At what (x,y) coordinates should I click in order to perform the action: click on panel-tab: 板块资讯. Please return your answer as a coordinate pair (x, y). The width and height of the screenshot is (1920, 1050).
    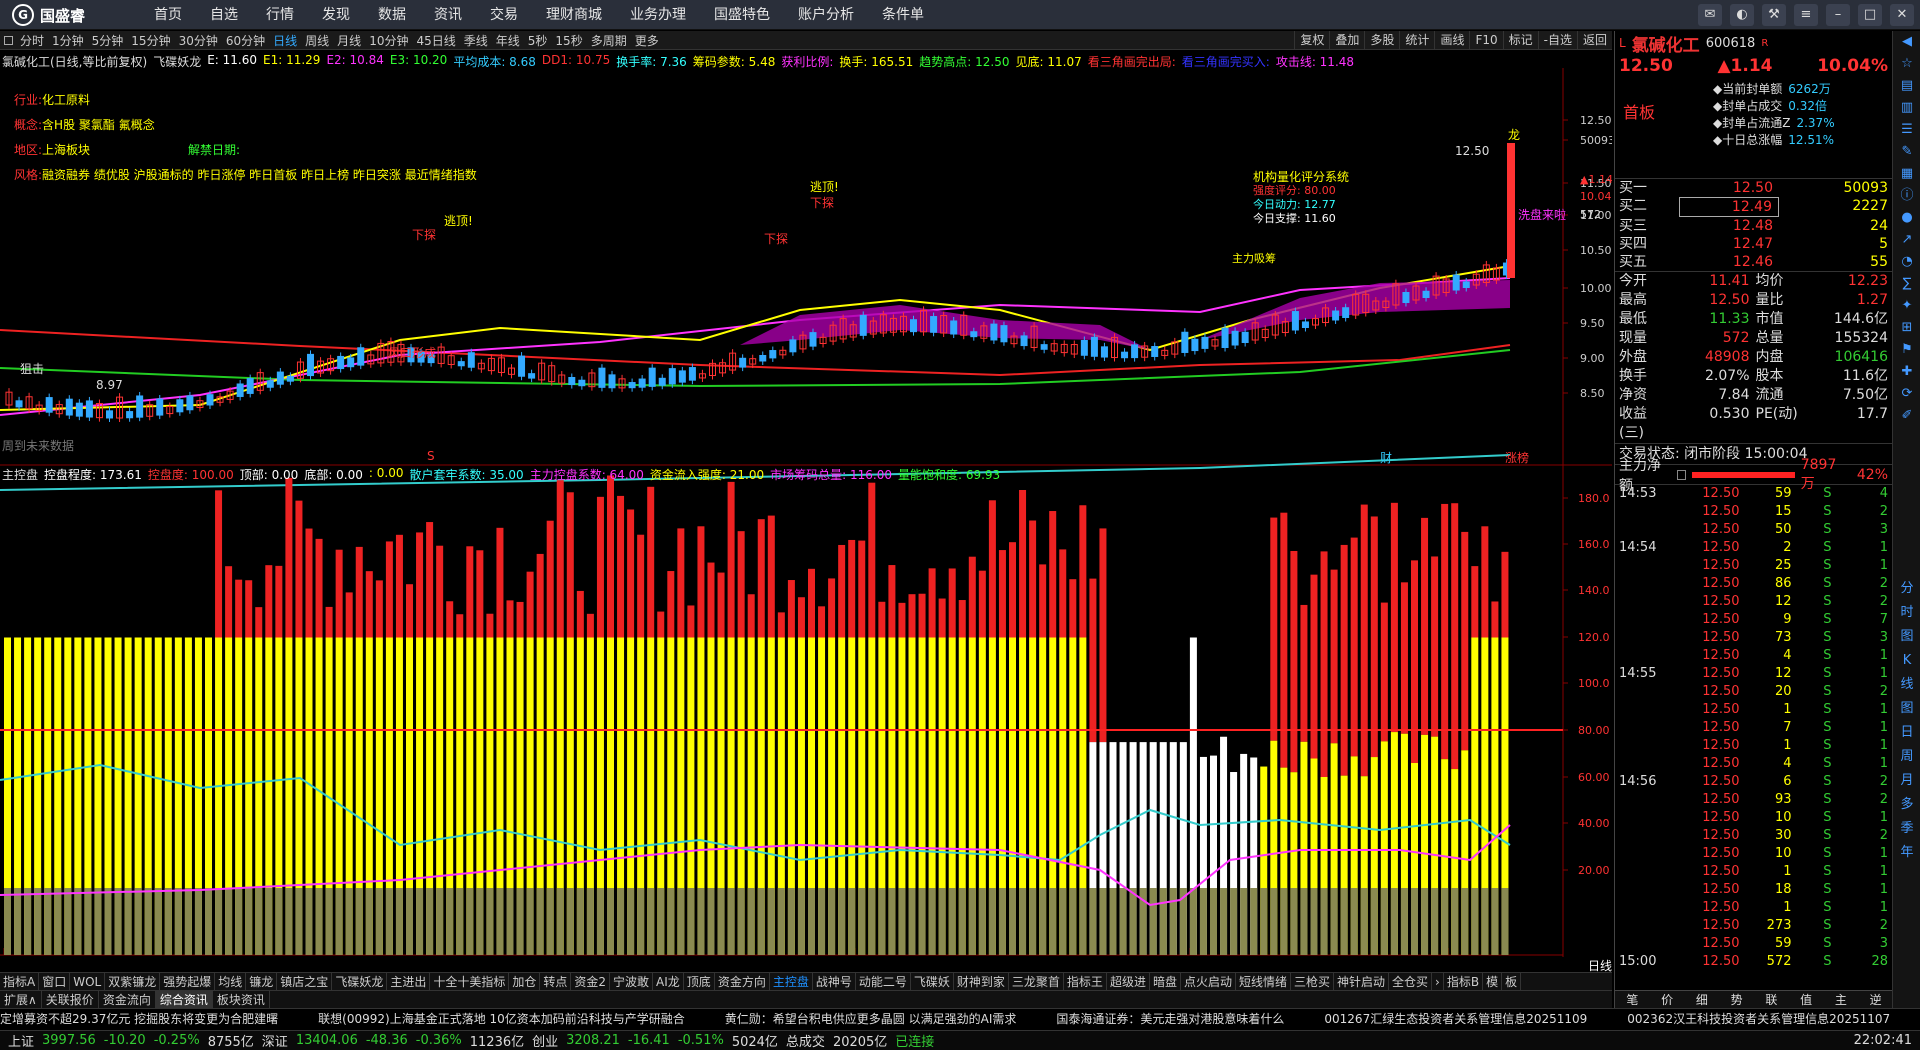
    Looking at the image, I should click on (241, 999).